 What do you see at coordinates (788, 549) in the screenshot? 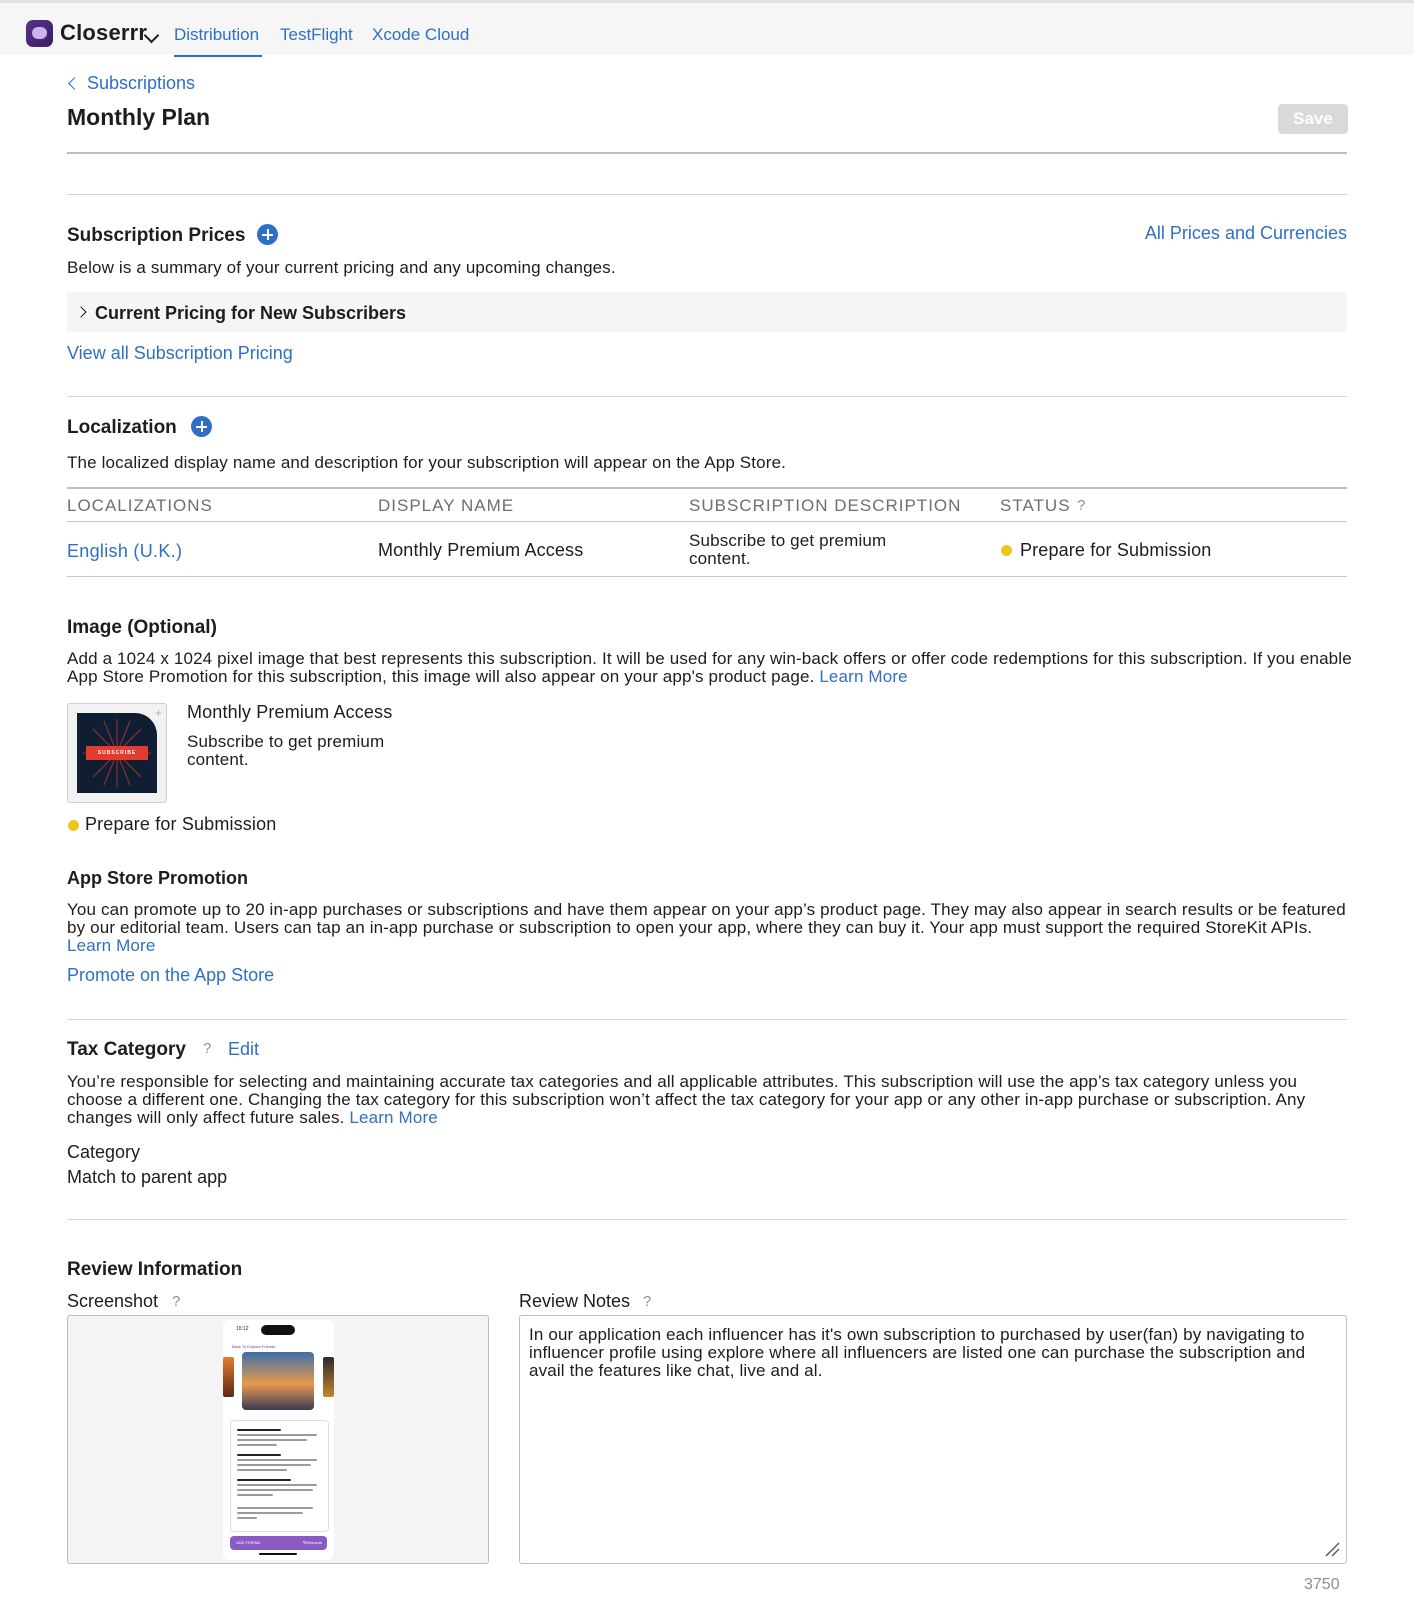
I see `subscription-description-cell: Subscribe to get premium content.` at bounding box center [788, 549].